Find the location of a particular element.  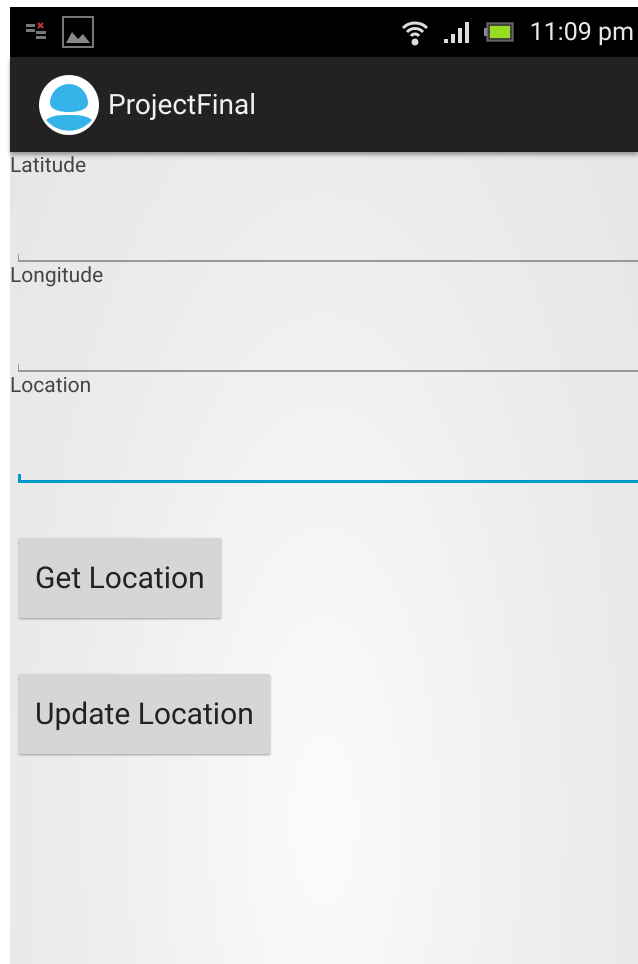

clock-time: 11:09 pm is located at coordinates (582, 32).